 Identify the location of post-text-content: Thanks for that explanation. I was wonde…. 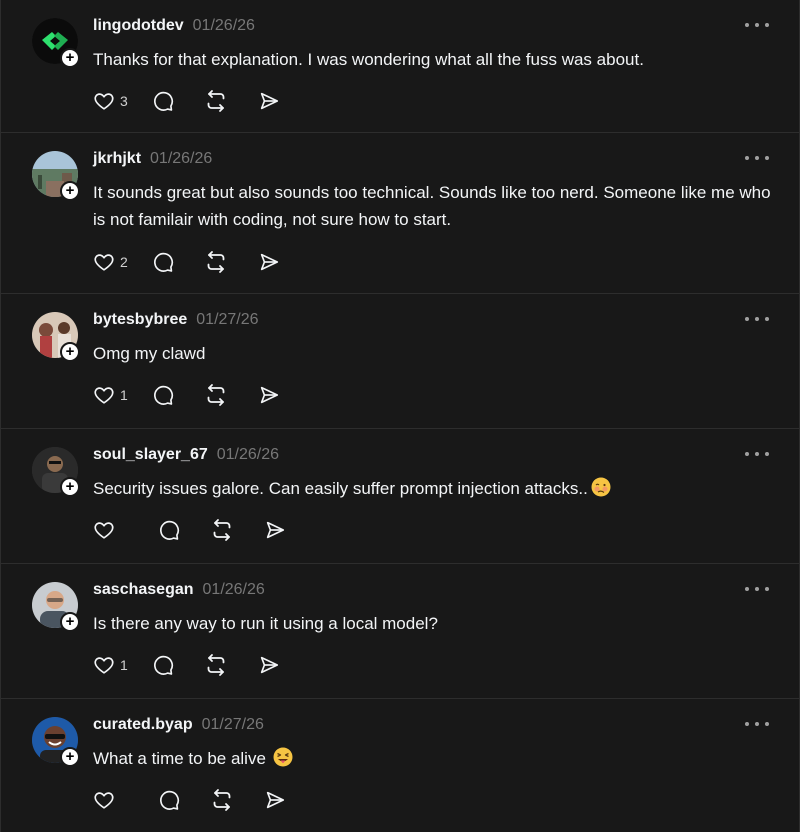
(368, 59).